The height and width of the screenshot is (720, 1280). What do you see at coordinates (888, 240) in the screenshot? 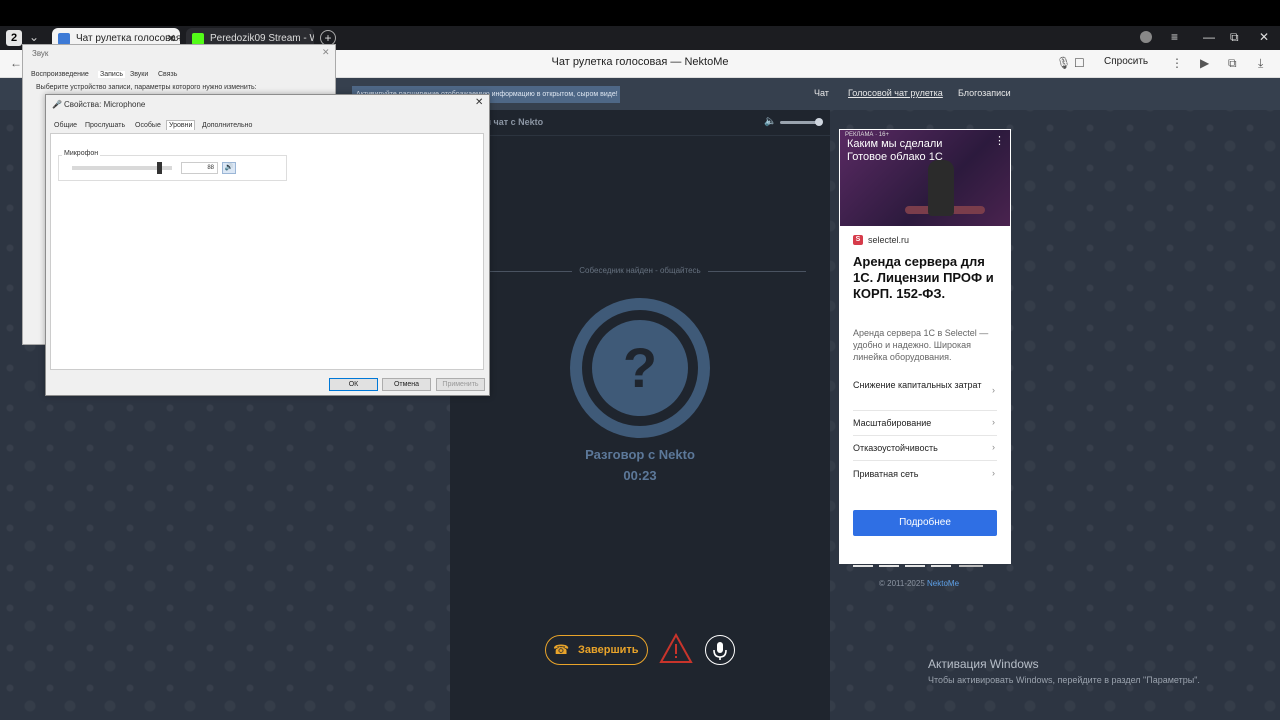
I see `ad-site: selectel.ru` at bounding box center [888, 240].